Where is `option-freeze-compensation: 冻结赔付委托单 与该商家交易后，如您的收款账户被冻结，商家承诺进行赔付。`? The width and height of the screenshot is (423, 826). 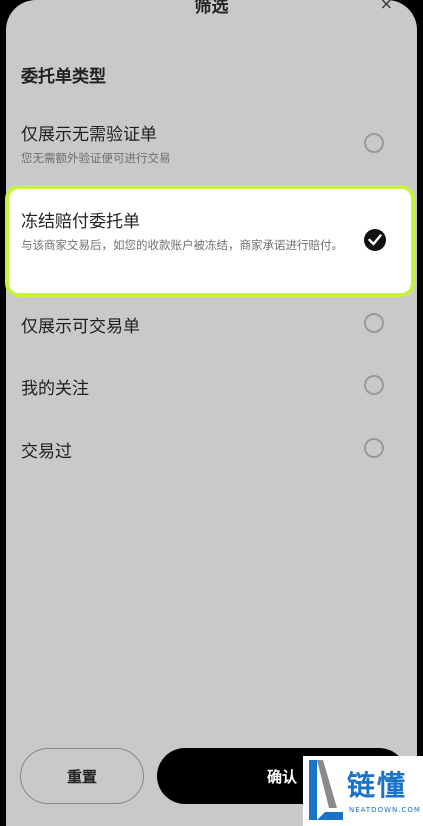
option-freeze-compensation: 冻结赔付委托单 与该商家交易后，如您的收款账户被冻结，商家承诺进行赔付。 is located at coordinates (210, 241).